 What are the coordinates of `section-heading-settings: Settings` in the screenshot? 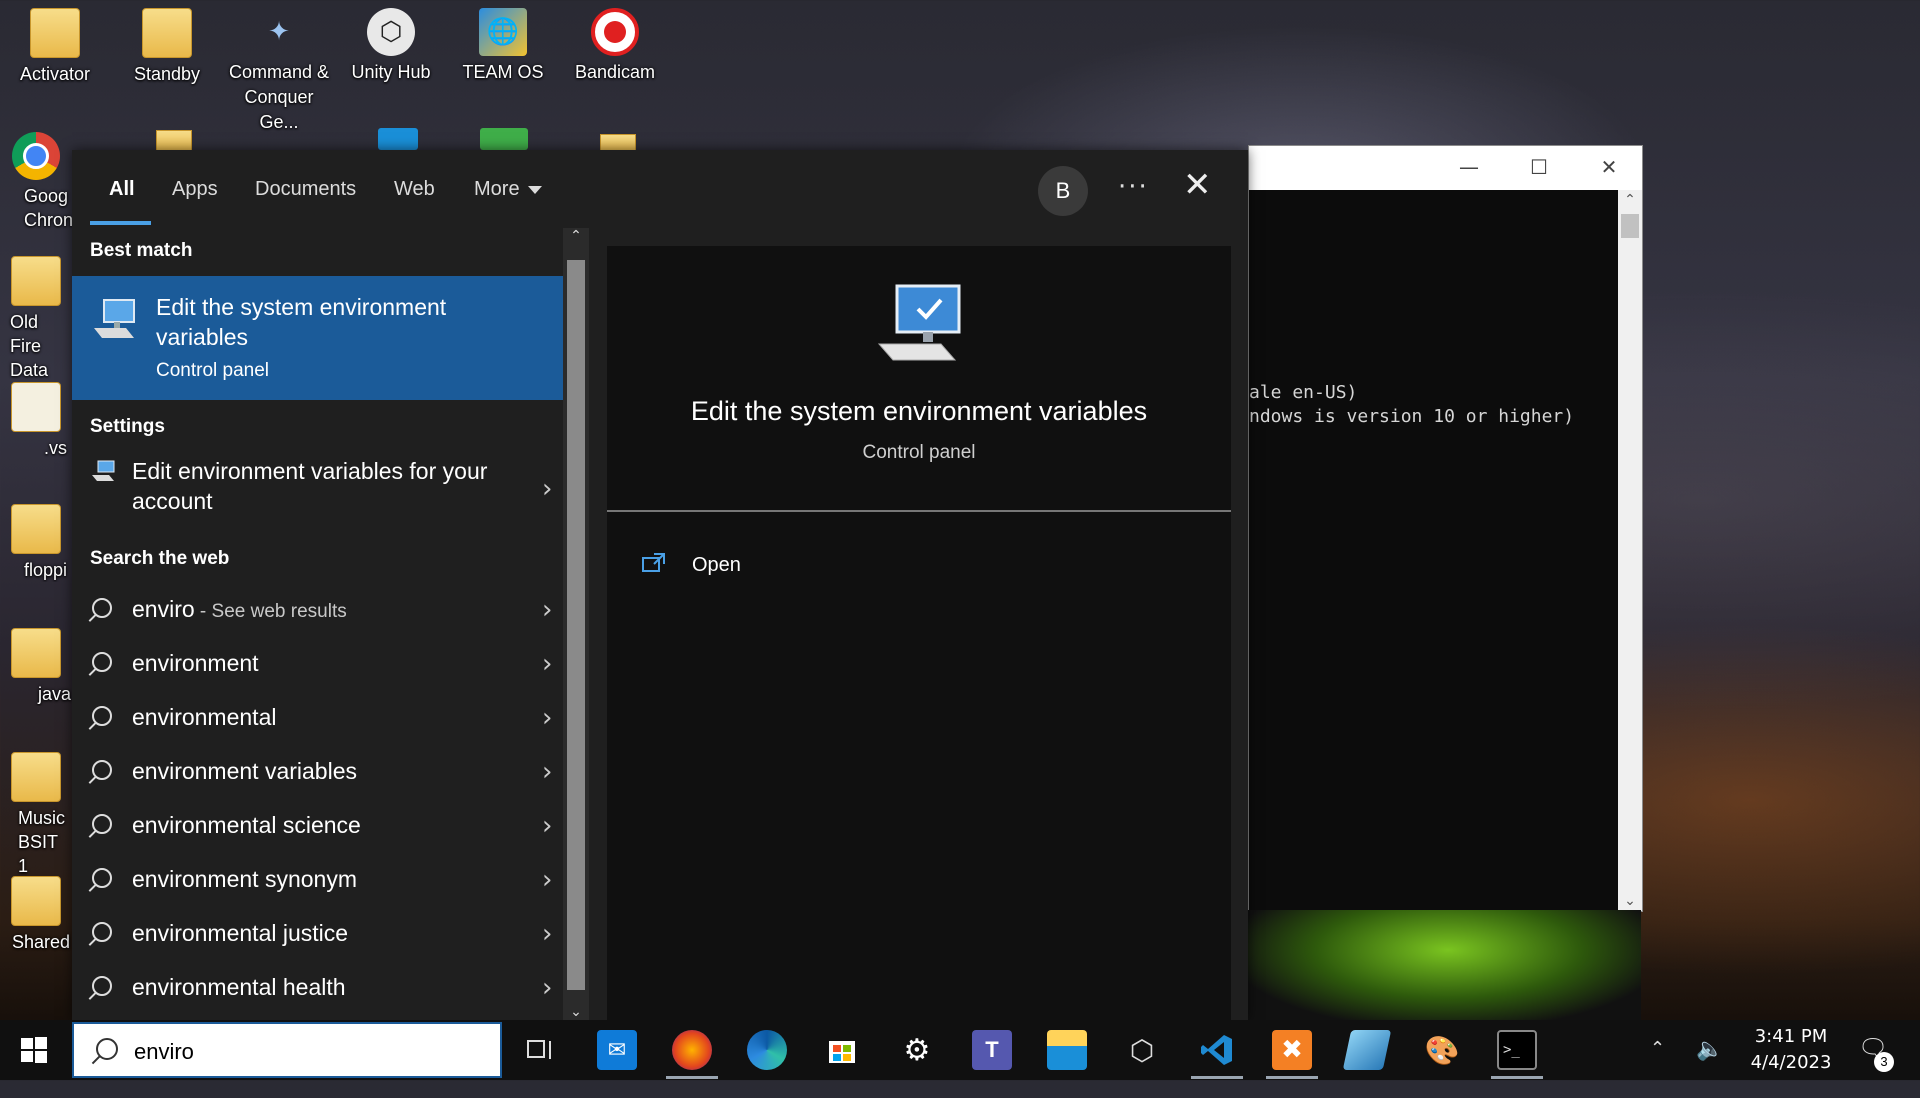 It's located at (127, 426).